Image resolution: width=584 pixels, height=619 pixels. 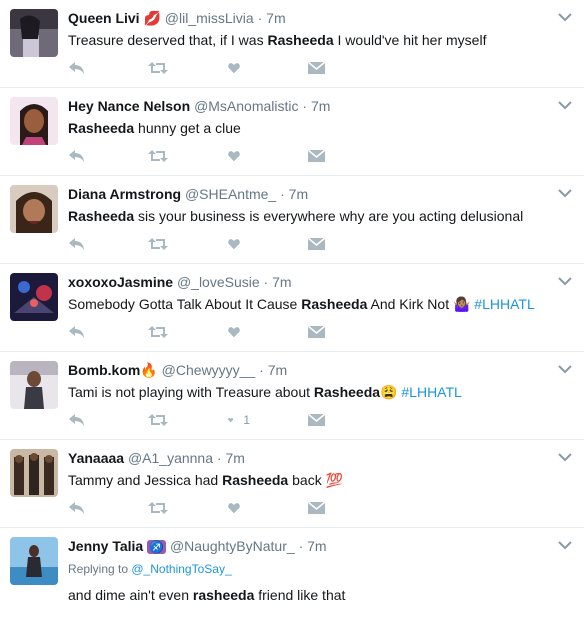 I want to click on like-count: 1, so click(x=246, y=420).